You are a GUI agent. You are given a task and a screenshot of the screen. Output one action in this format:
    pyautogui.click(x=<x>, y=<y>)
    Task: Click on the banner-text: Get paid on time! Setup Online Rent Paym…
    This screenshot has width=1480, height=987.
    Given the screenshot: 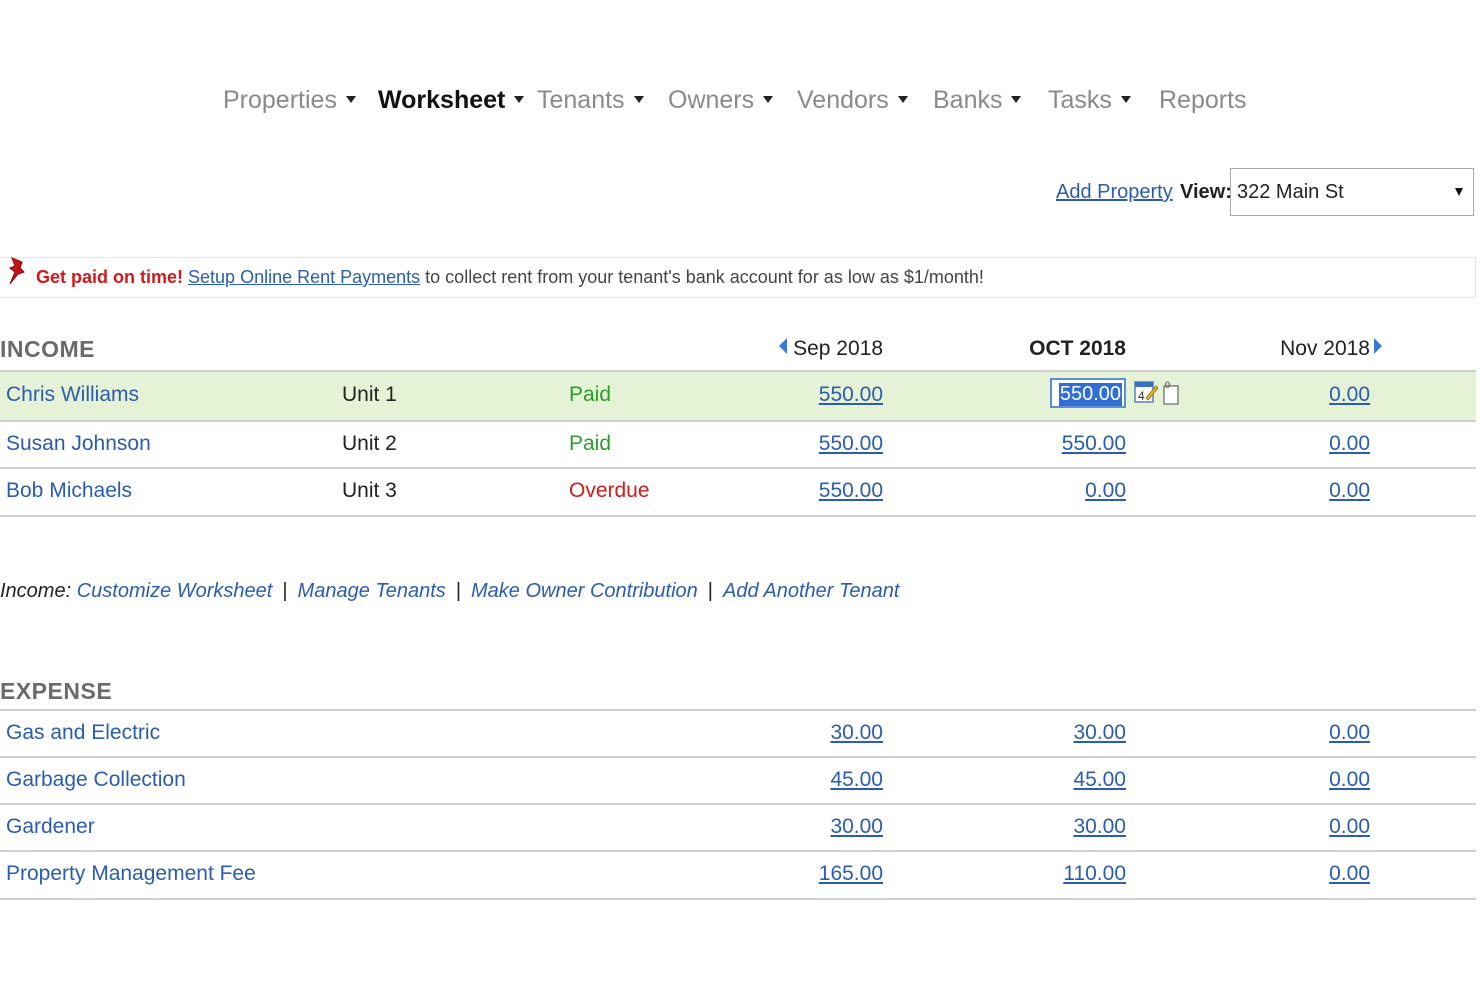 What is the action you would take?
    pyautogui.click(x=510, y=277)
    